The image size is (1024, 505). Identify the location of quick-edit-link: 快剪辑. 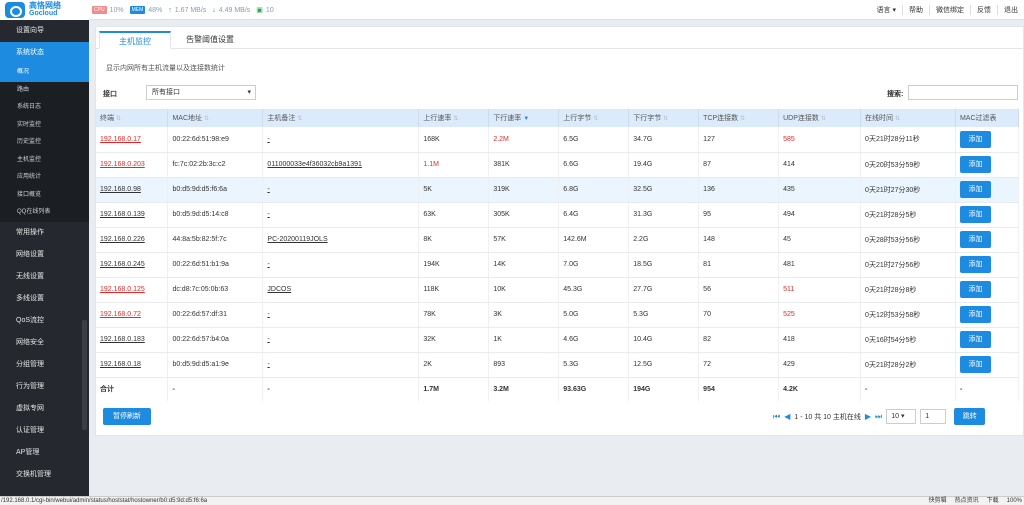
(938, 501).